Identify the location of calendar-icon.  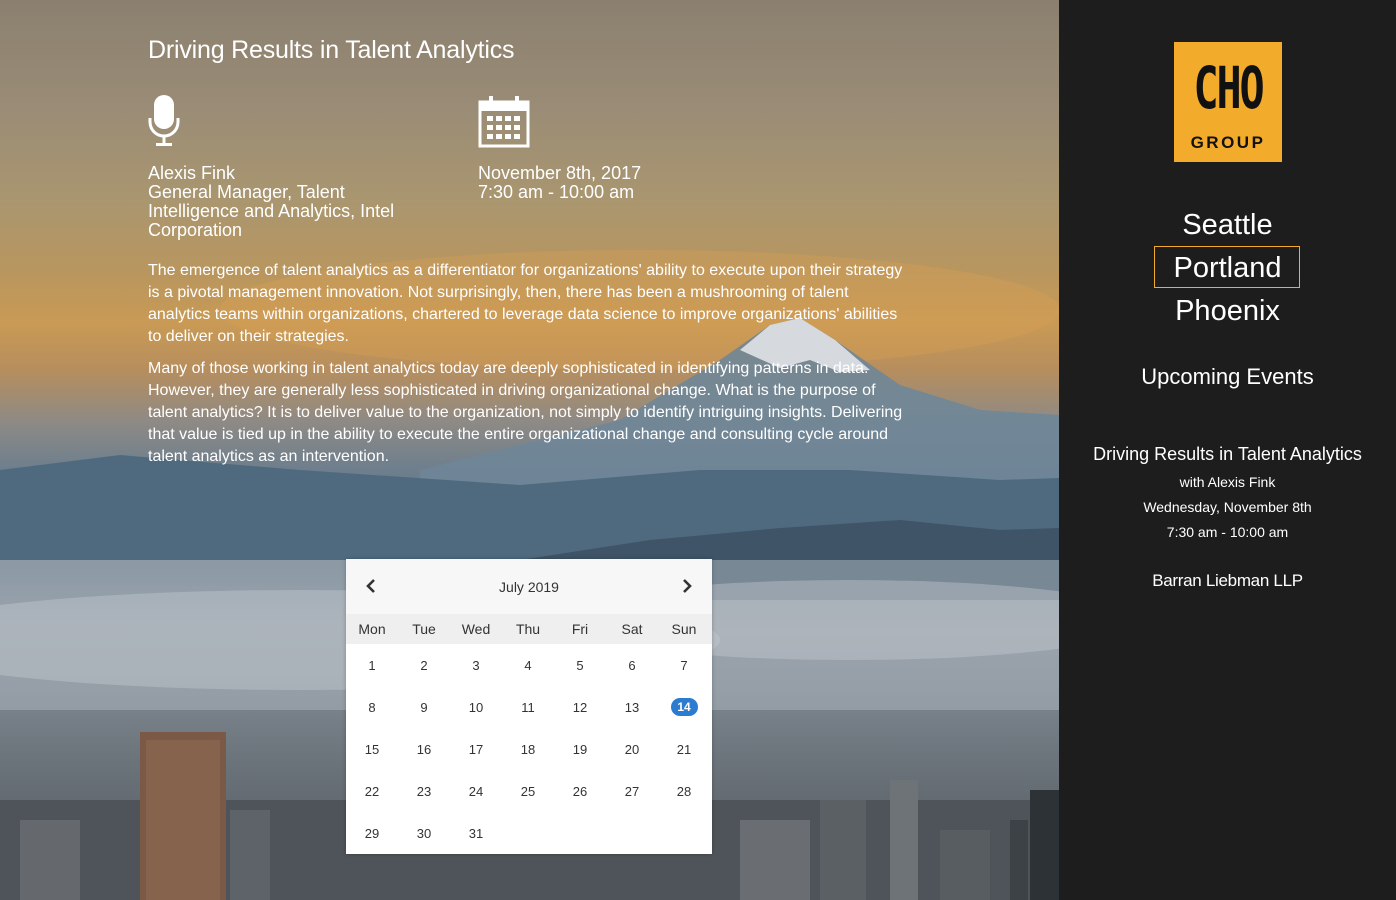
(504, 122).